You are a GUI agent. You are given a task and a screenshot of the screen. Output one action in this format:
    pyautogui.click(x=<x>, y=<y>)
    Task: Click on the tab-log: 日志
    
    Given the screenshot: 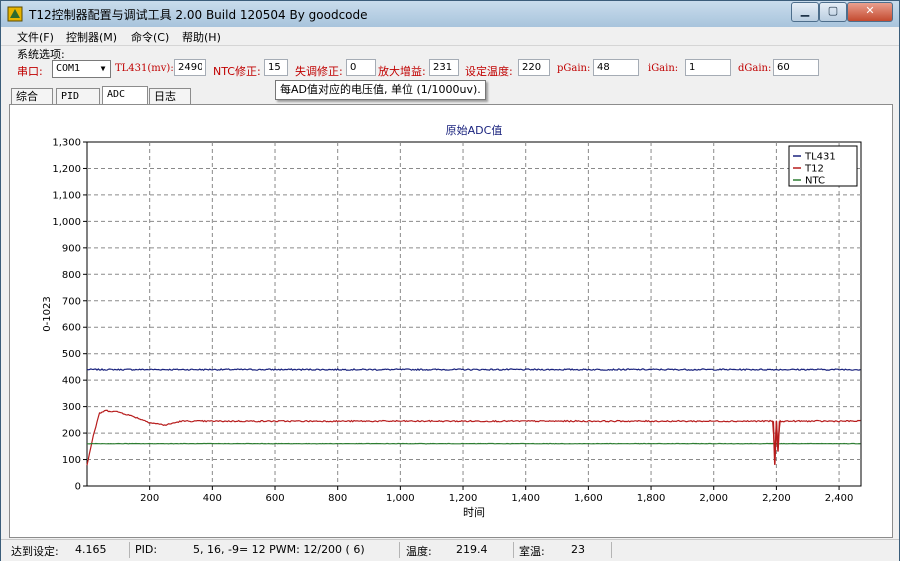 What is the action you would take?
    pyautogui.click(x=170, y=96)
    